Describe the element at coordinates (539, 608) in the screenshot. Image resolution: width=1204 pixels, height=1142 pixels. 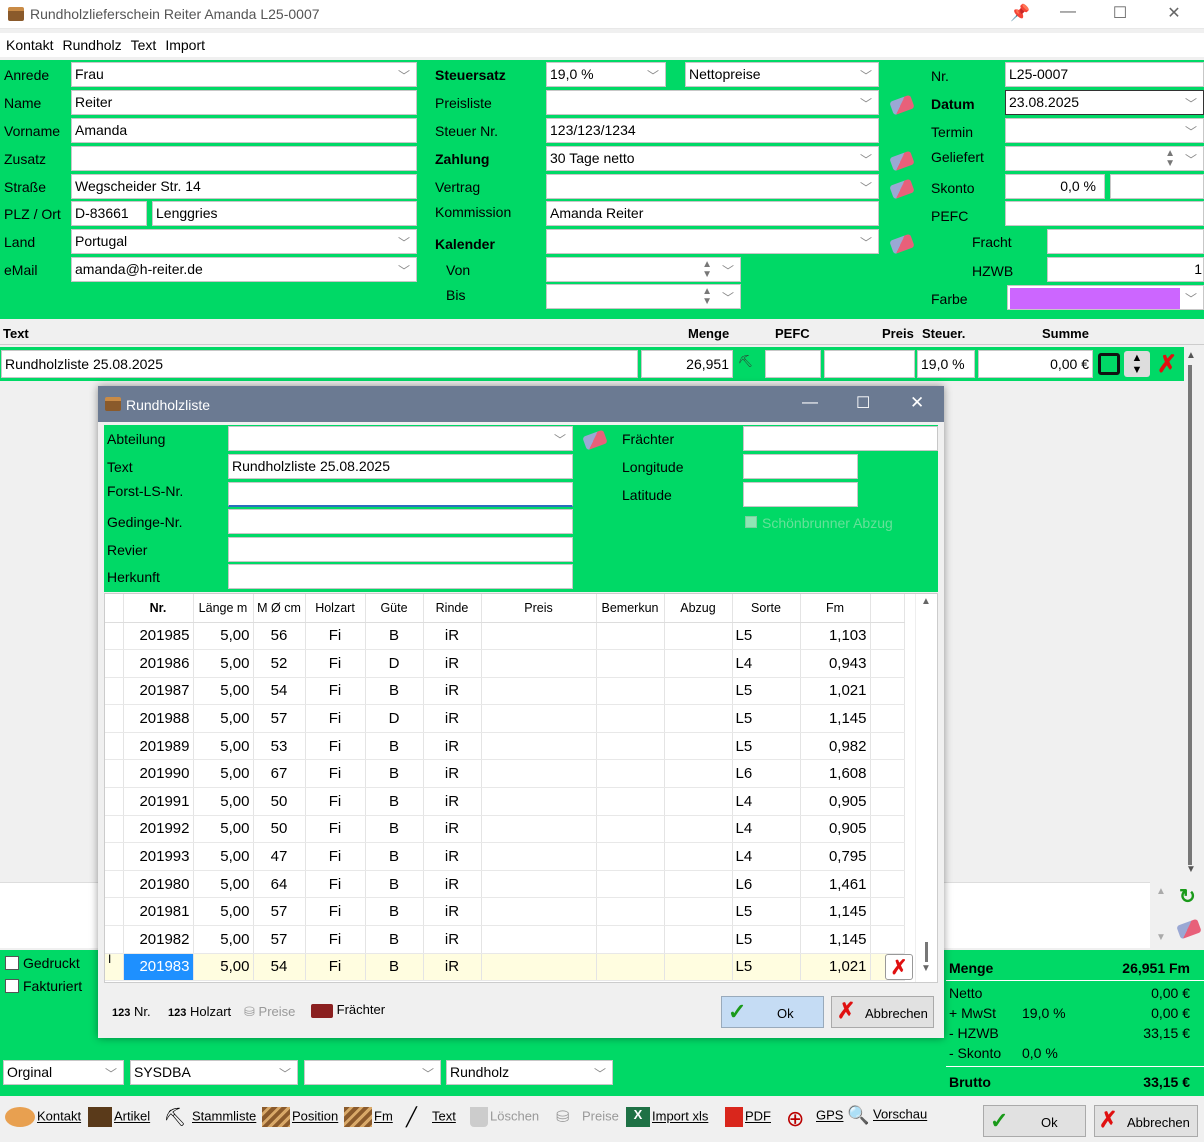
I see `column-header: Preis` at that location.